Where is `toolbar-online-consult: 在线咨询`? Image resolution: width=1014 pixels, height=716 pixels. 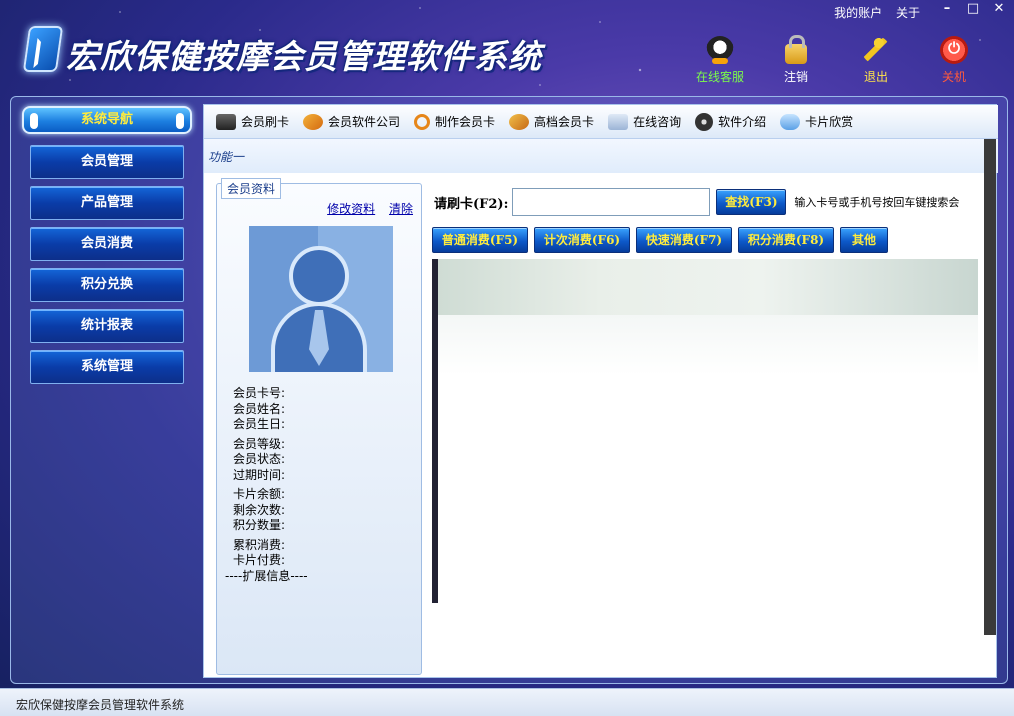
toolbar-online-consult: 在线咨询 is located at coordinates (644, 121).